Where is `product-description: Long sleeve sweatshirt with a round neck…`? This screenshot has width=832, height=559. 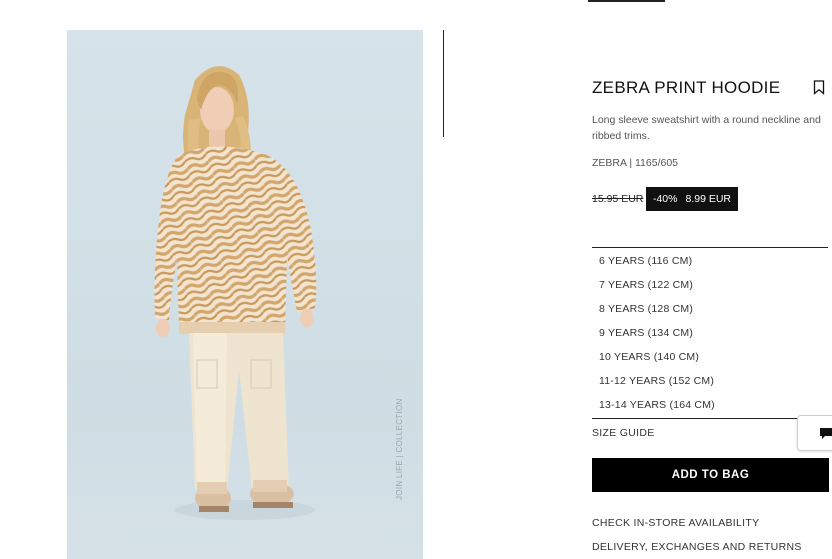
product-description: Long sleeve sweatshirt with a round neck… is located at coordinates (706, 128).